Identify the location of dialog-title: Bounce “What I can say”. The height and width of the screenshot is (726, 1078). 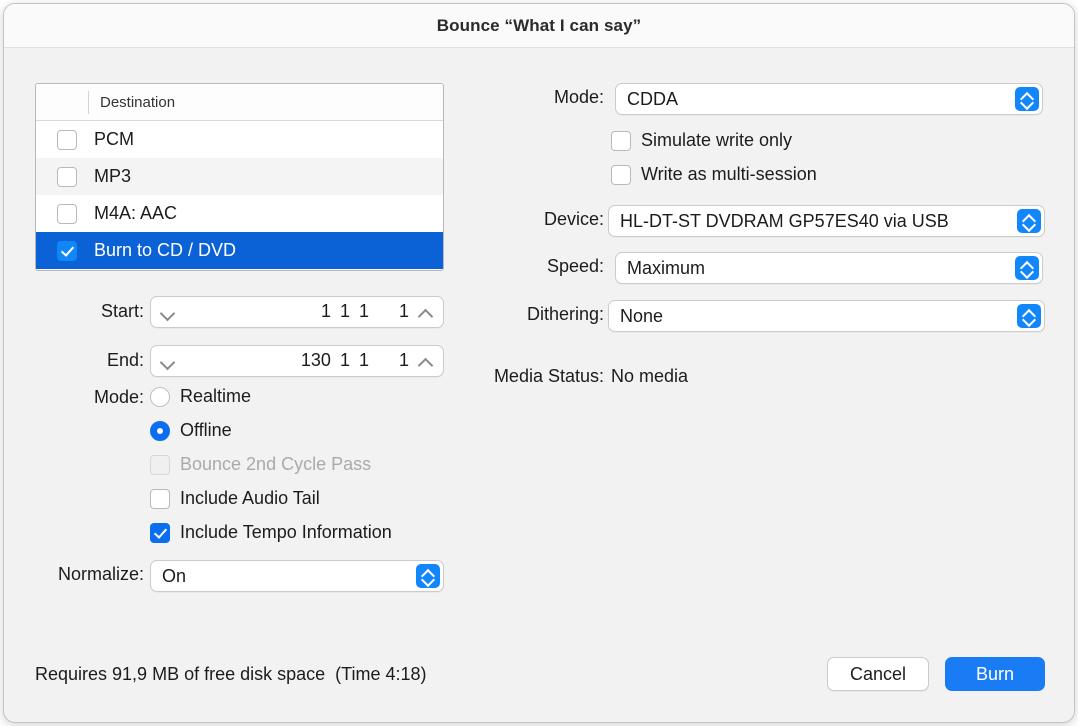
(539, 25).